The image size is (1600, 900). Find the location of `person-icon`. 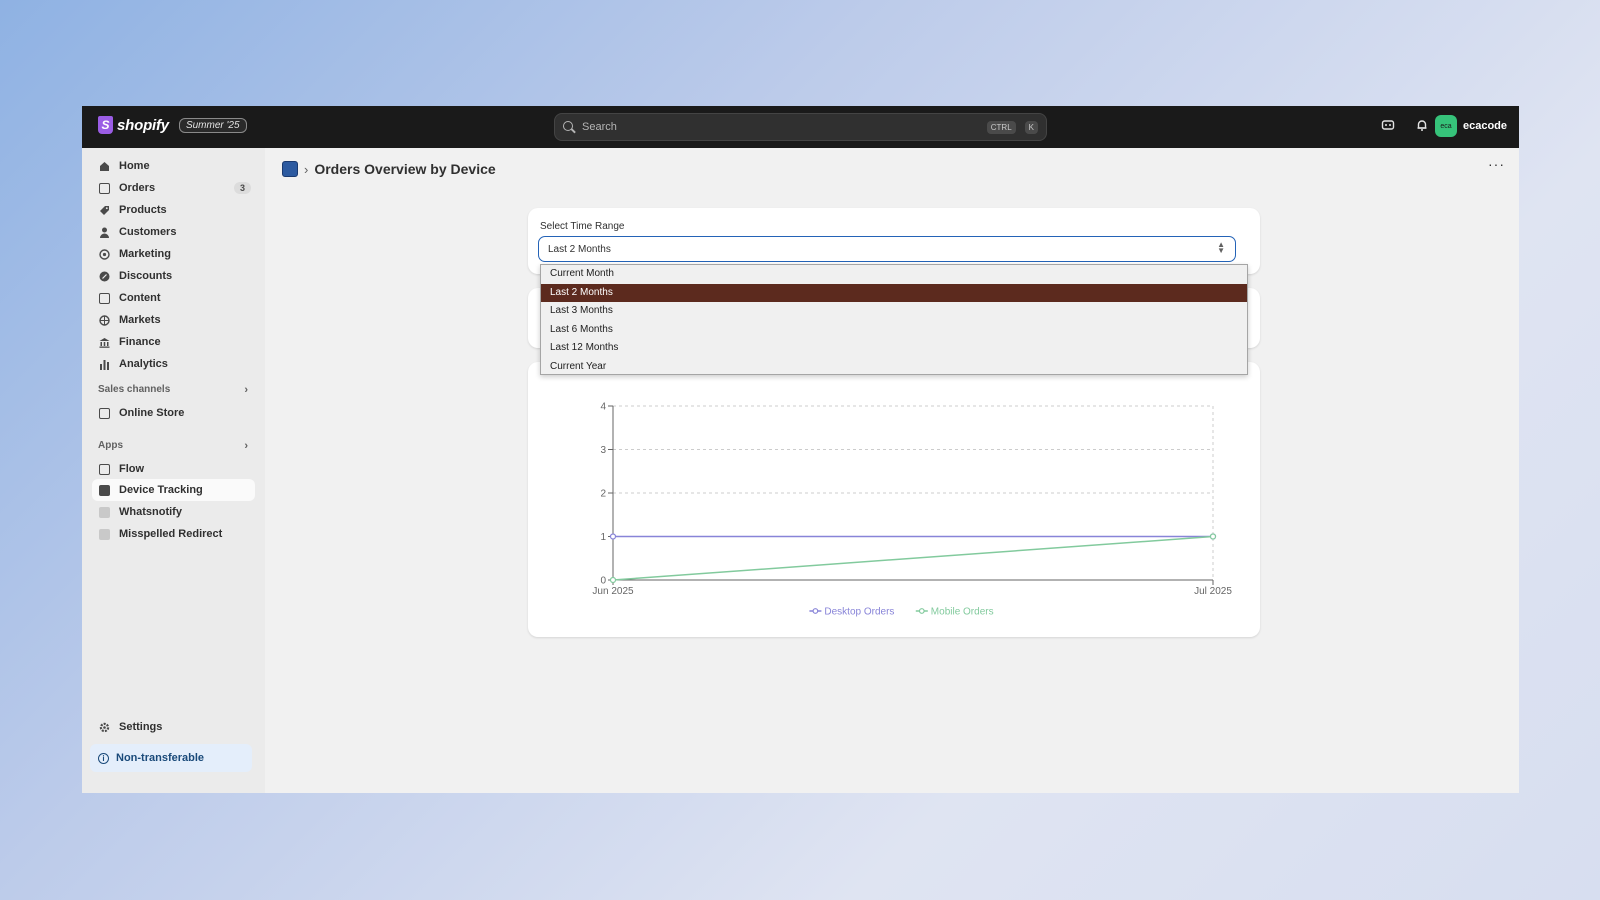

person-icon is located at coordinates (104, 232).